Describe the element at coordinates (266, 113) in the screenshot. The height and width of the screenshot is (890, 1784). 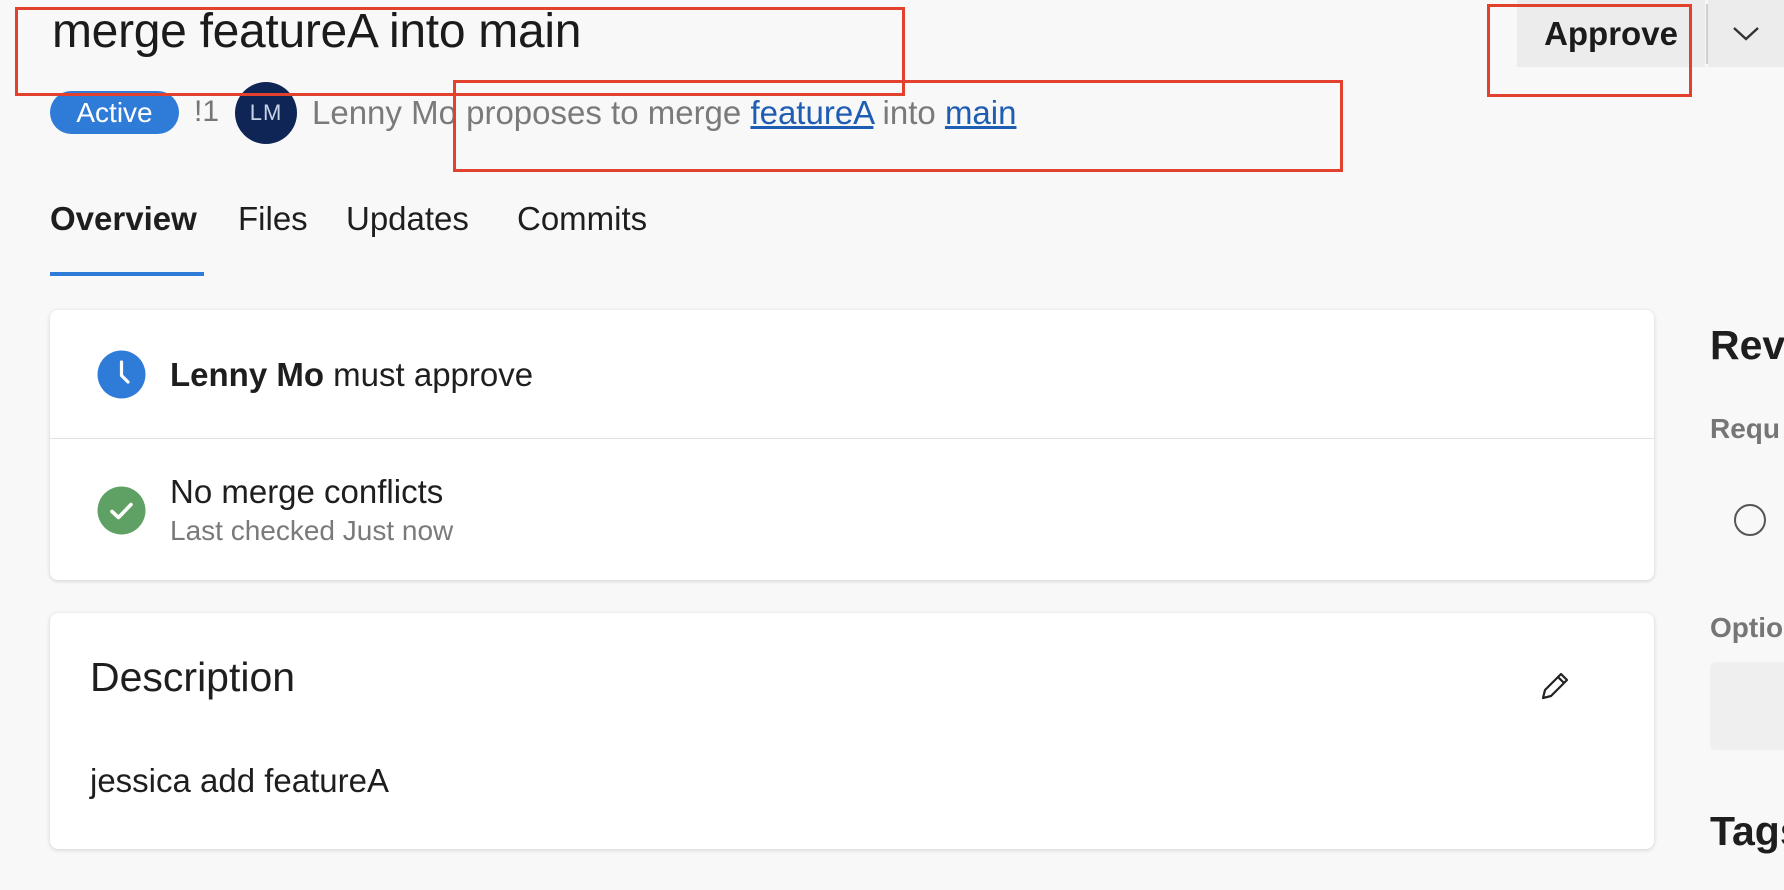
I see `avatar: LM` at that location.